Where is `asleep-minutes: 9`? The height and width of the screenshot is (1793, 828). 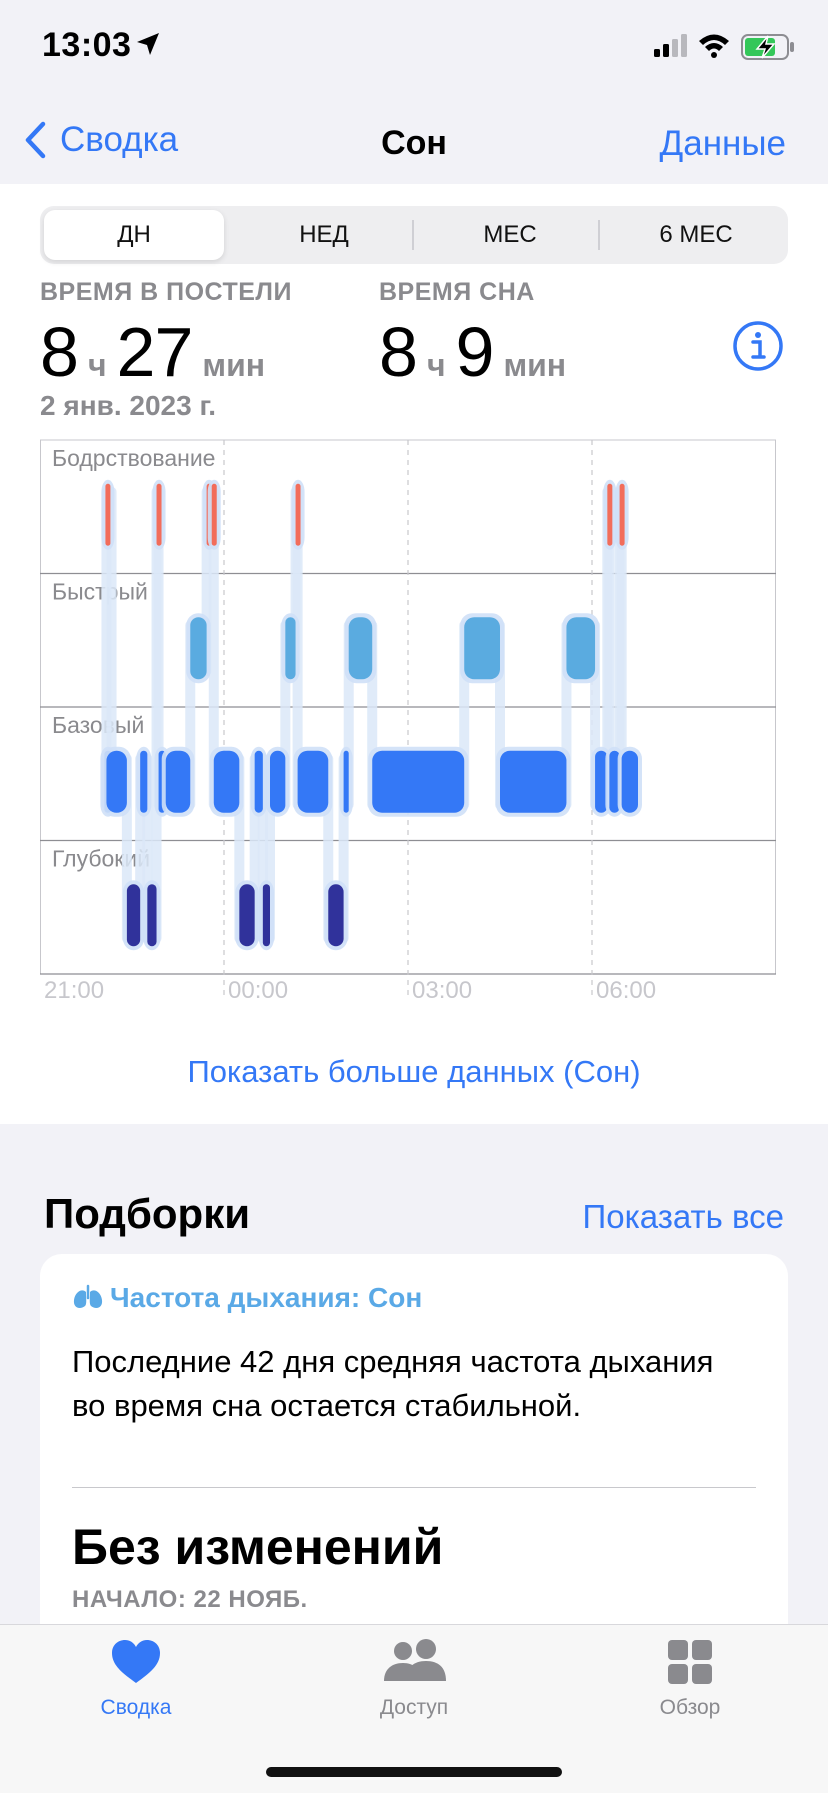 asleep-minutes: 9 is located at coordinates (475, 352).